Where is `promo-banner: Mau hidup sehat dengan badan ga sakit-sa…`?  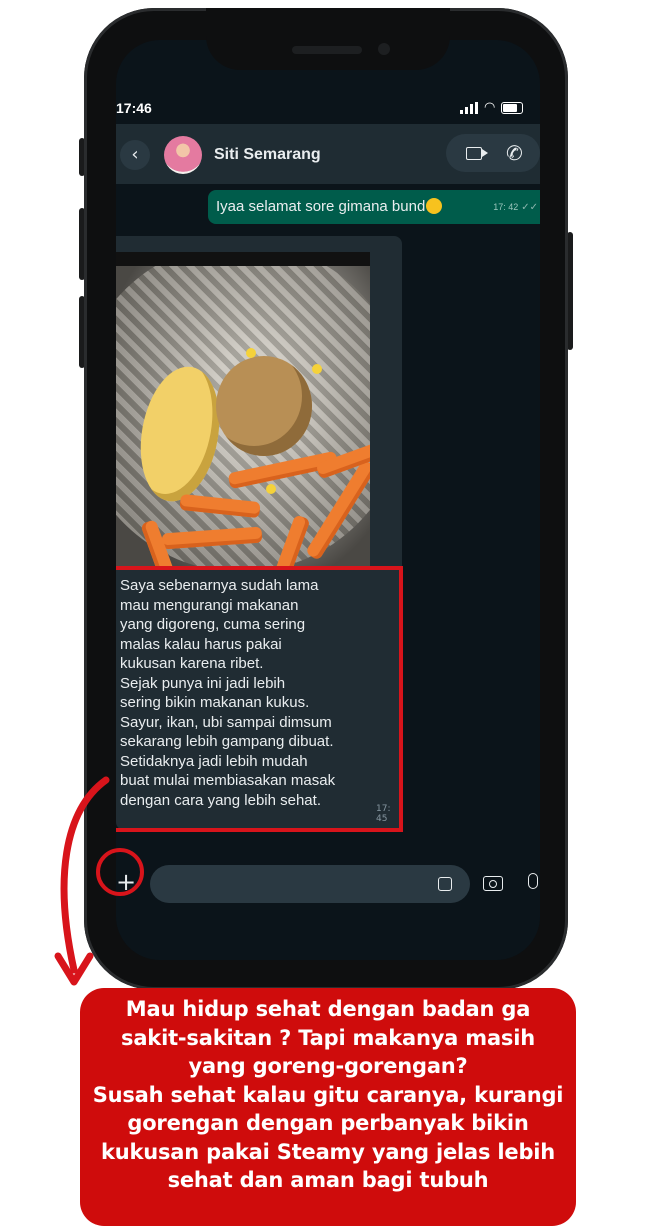
promo-banner: Mau hidup sehat dengan badan ga sakit-sa… is located at coordinates (328, 1107).